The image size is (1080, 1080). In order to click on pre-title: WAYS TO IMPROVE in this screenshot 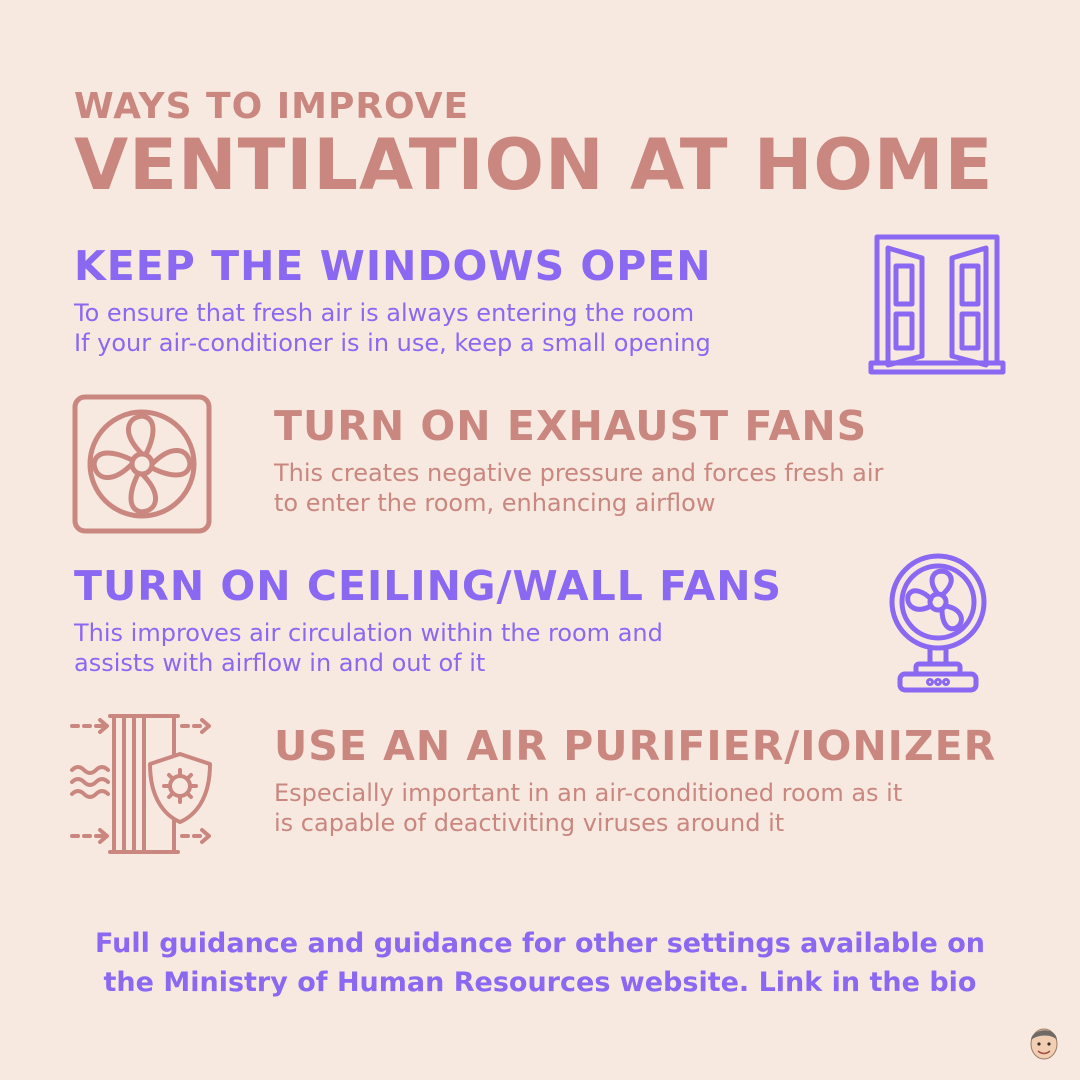, I will do `click(272, 106)`.